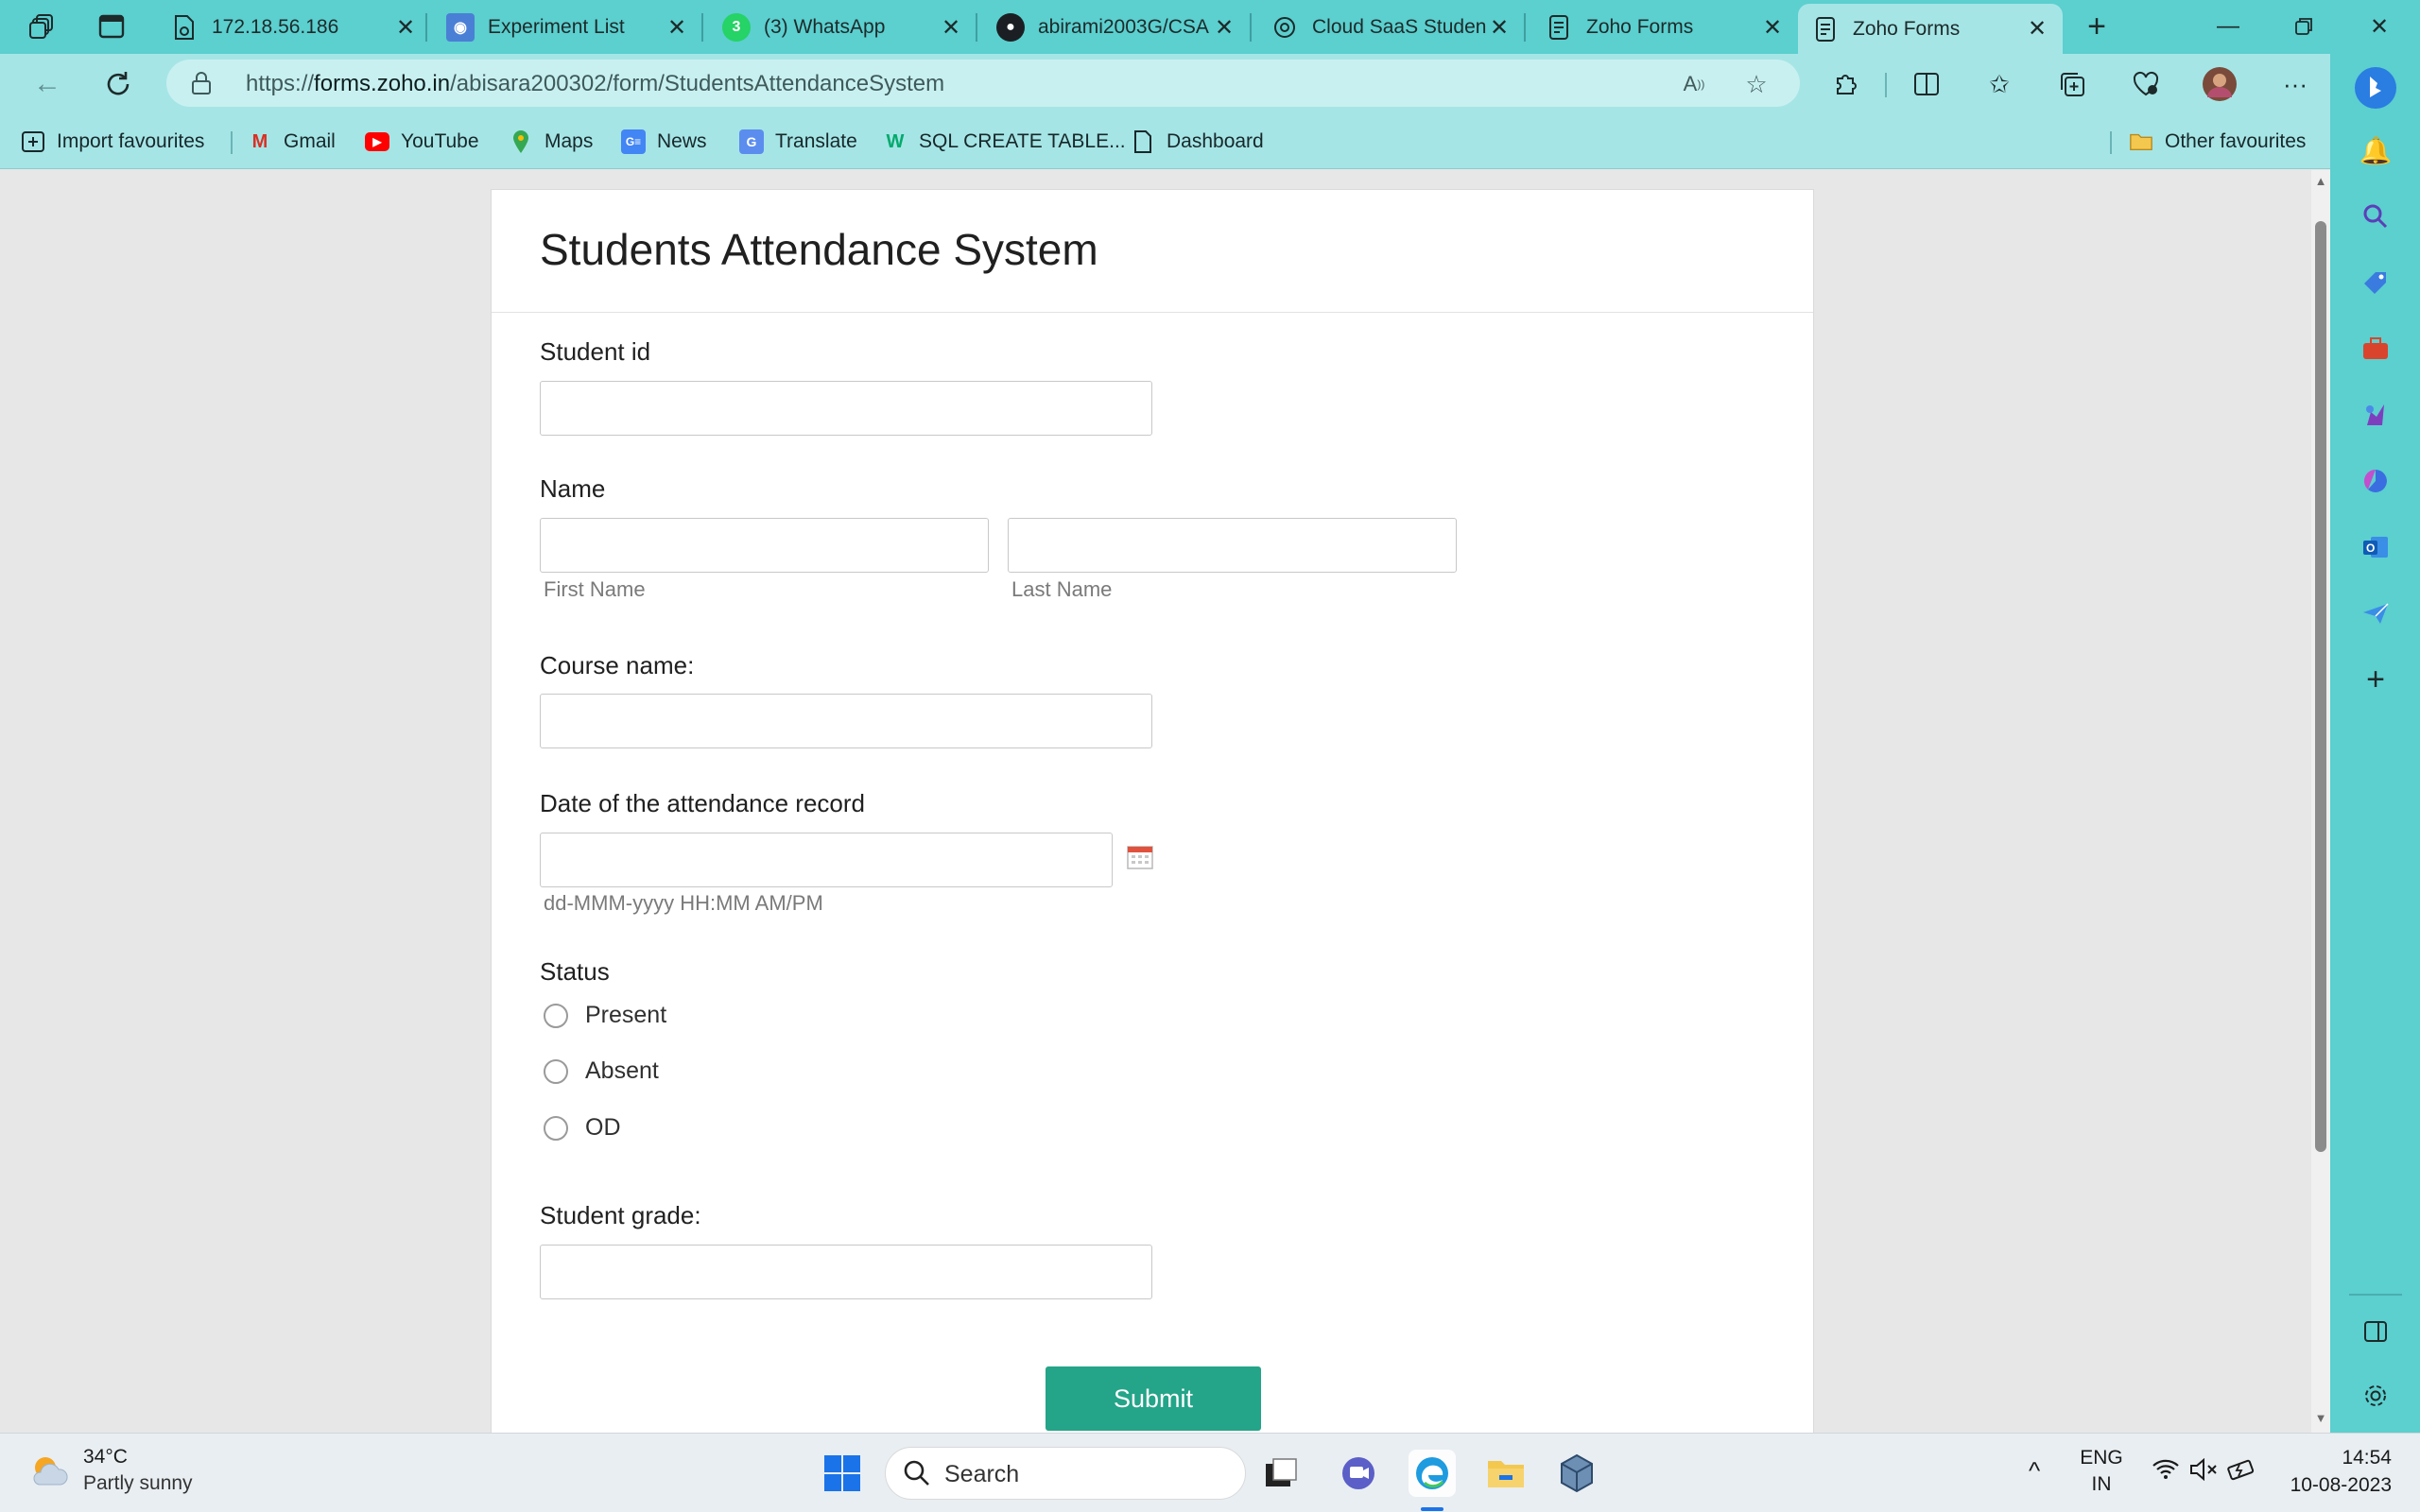  Describe the element at coordinates (2375, 547) in the screenshot. I see `outlook-icon: O` at that location.